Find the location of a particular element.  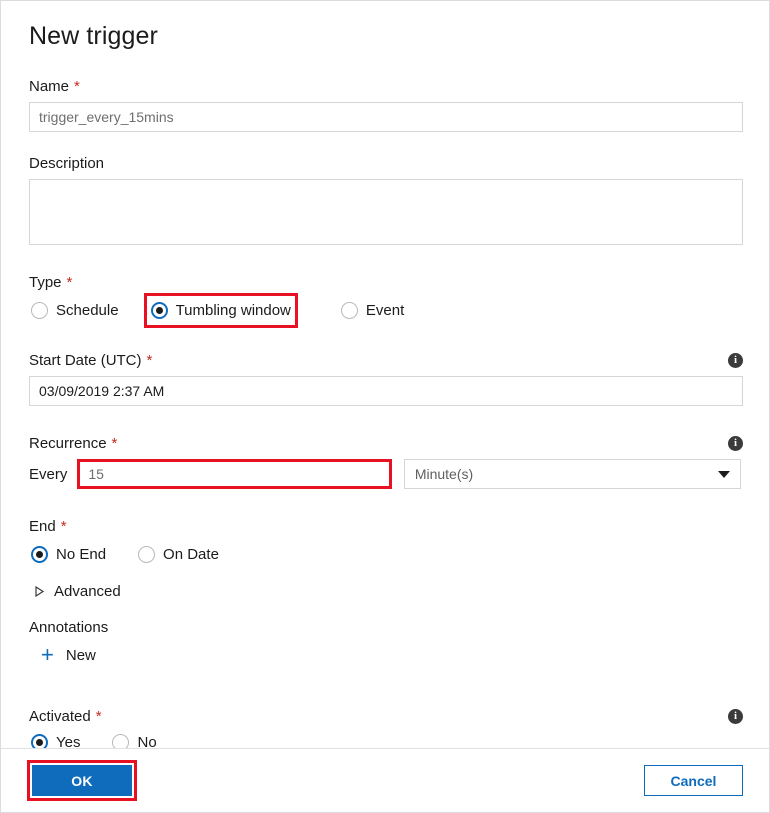

activated-label: Activated * is located at coordinates (65, 716).